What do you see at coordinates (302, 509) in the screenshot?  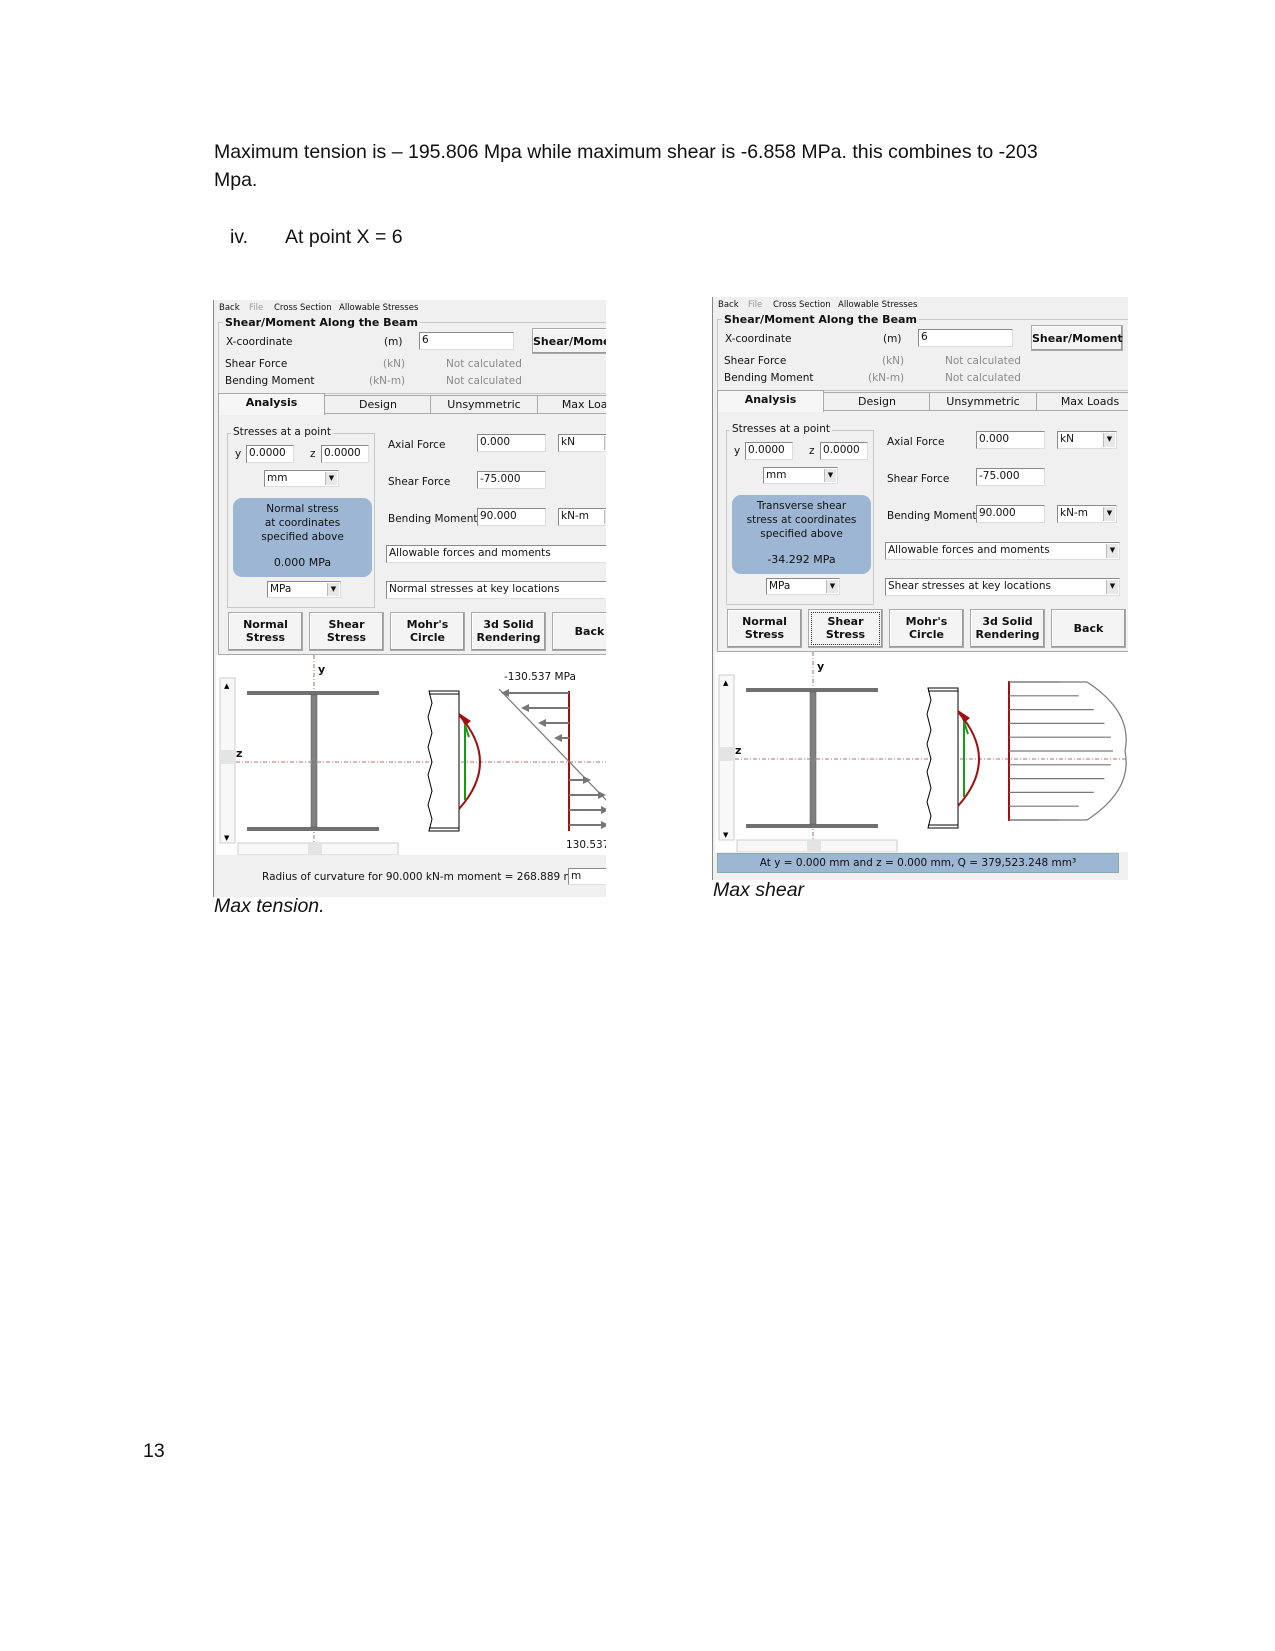 I see `result-text: Normal stress` at bounding box center [302, 509].